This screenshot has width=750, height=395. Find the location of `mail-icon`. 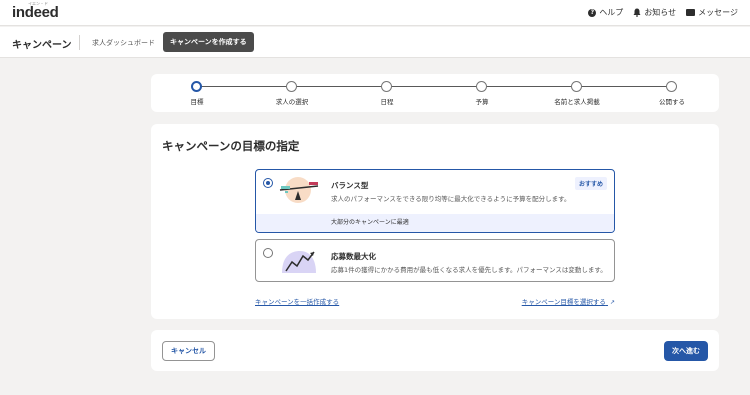

mail-icon is located at coordinates (691, 12).